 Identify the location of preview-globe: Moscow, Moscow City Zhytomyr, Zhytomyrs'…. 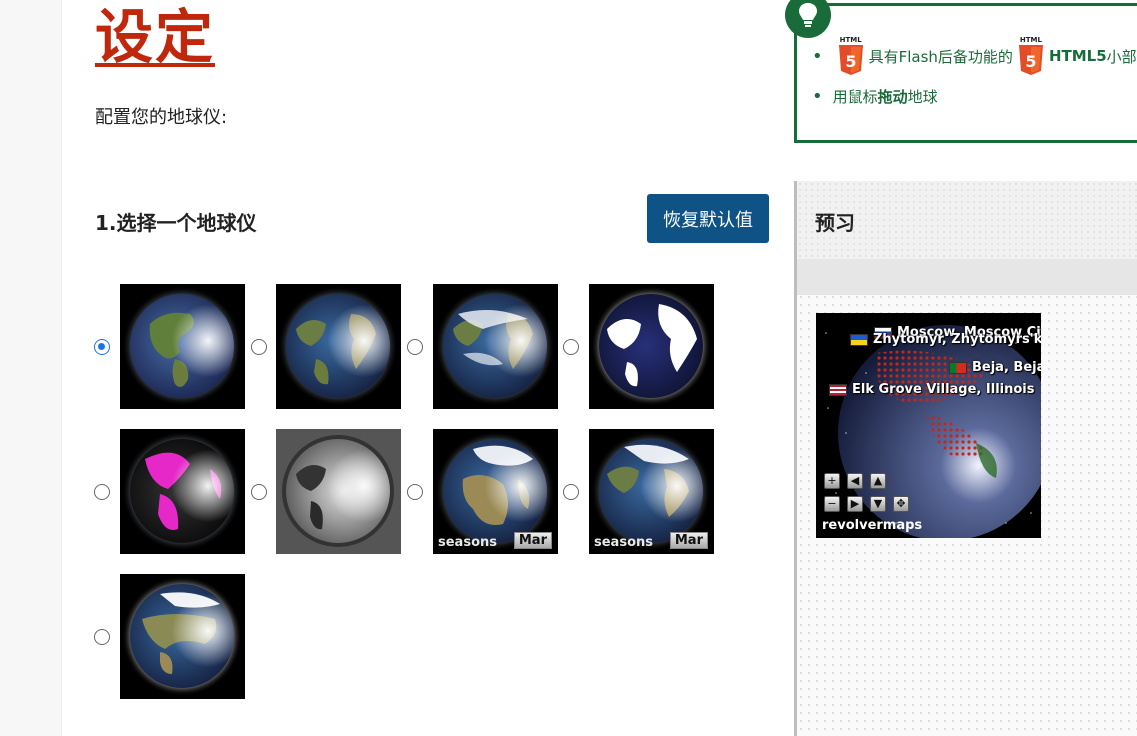
(928, 425).